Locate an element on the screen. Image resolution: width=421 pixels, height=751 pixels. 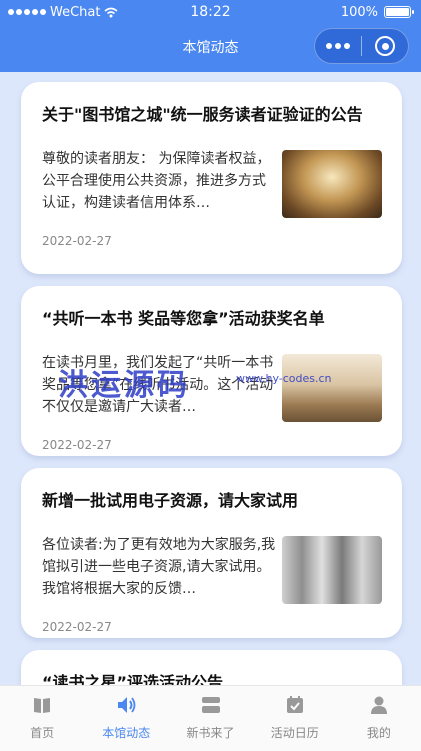
watermark-url: www.hy-codes.cn is located at coordinates (284, 378).